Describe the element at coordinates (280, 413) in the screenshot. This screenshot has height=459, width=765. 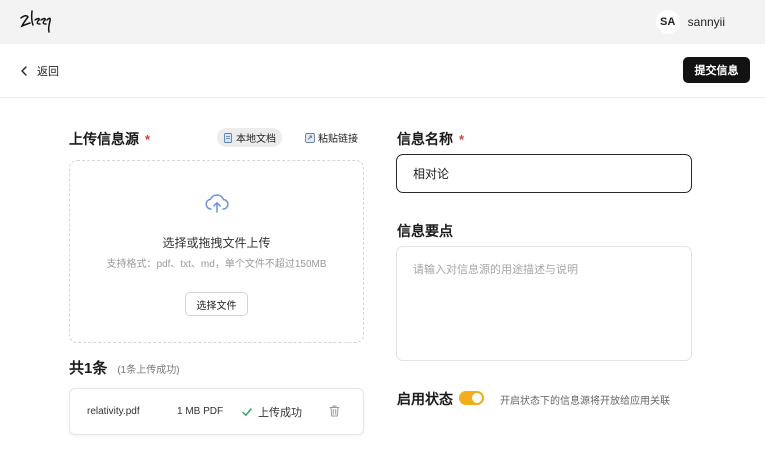
I see `file-status-label: 上传成功` at that location.